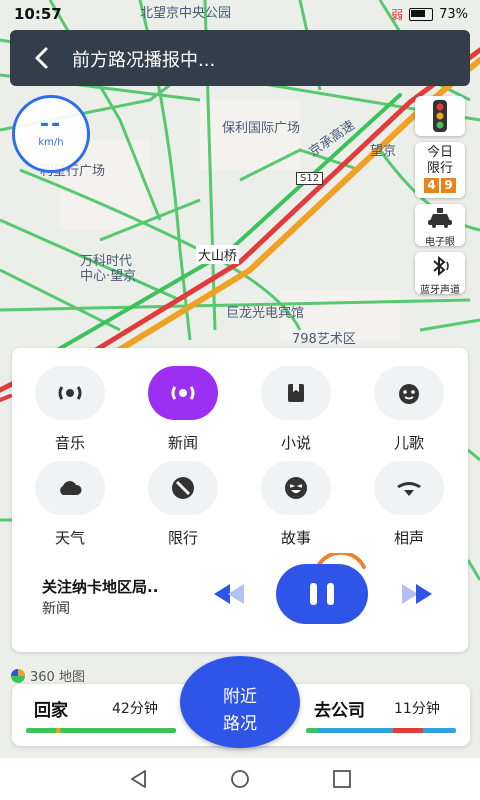 The image size is (480, 800). I want to click on category-label: 故事, so click(295, 538).